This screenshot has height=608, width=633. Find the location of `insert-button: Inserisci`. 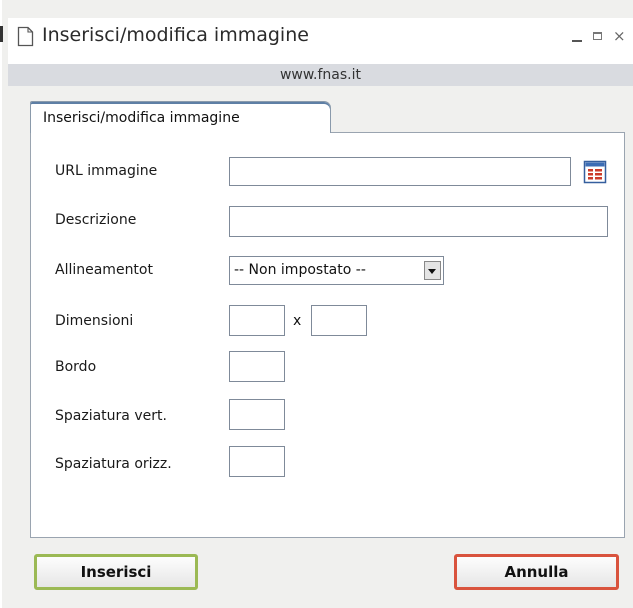

insert-button: Inserisci is located at coordinates (116, 572).